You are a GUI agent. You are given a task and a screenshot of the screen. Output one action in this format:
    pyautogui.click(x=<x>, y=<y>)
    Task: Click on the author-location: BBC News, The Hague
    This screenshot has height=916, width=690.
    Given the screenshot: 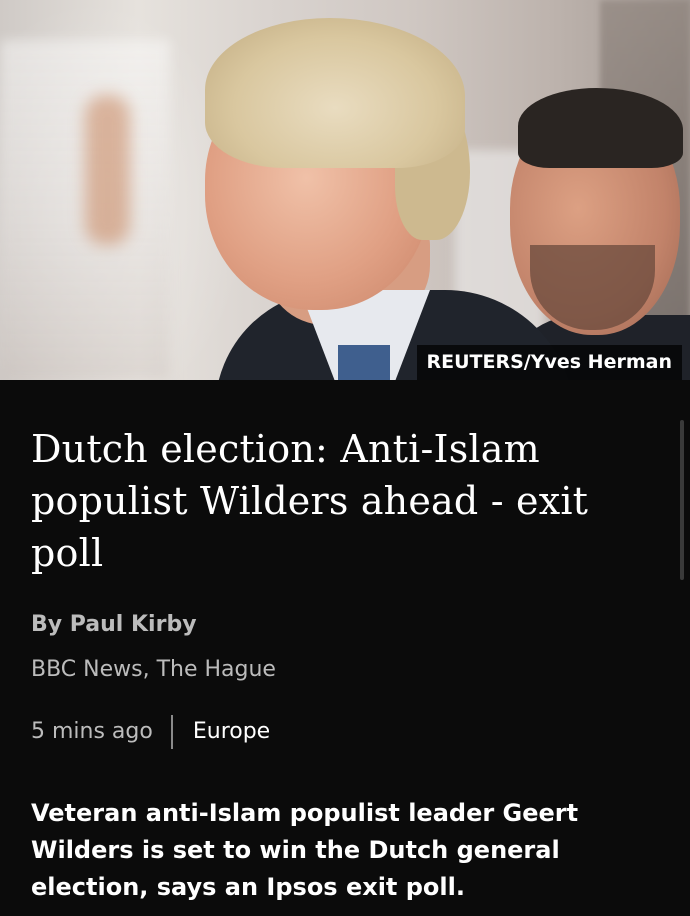 What is the action you would take?
    pyautogui.click(x=153, y=669)
    